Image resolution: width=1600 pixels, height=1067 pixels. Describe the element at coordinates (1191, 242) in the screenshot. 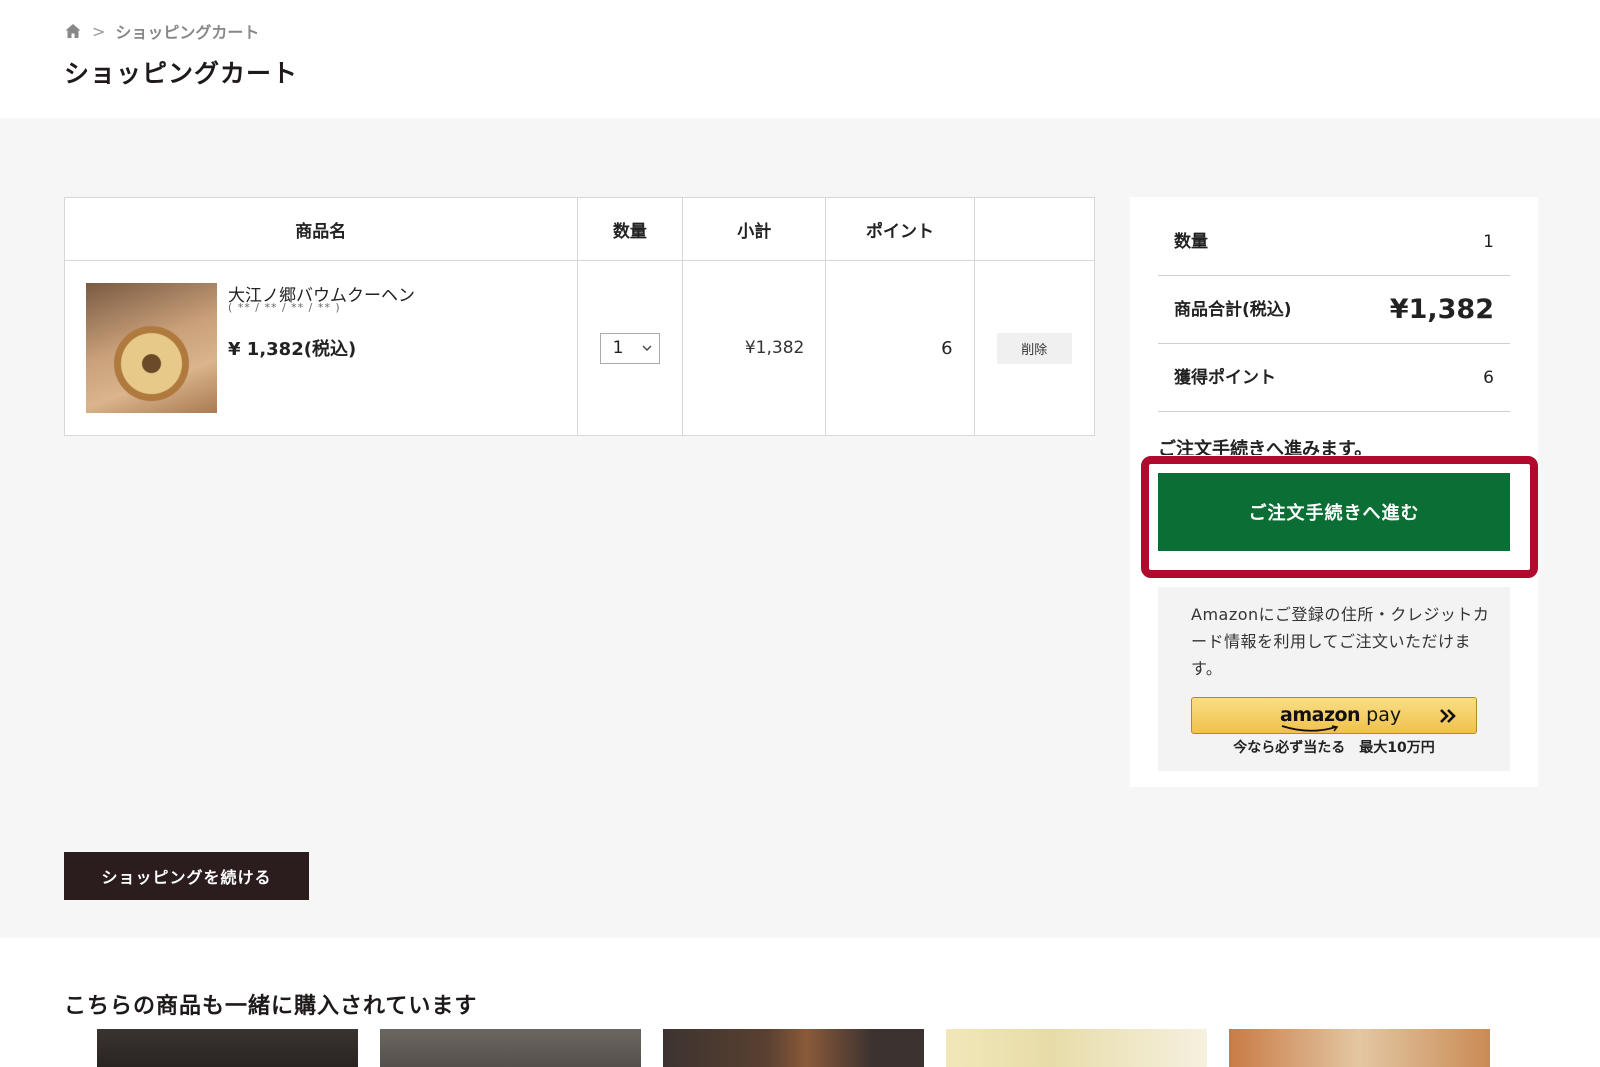

I see `summary-quantity-label: 数量` at that location.